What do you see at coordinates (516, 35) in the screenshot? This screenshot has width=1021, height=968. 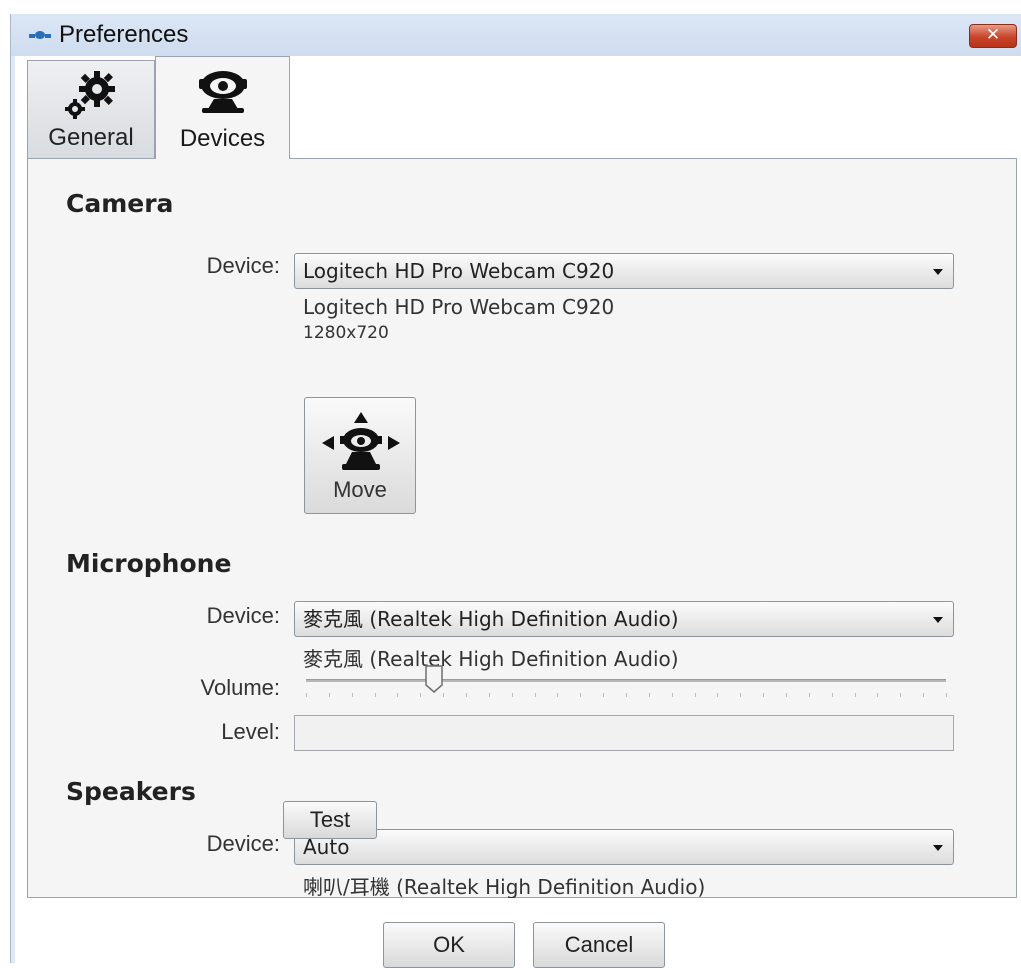 I see `title-bar: Preferences ✕` at bounding box center [516, 35].